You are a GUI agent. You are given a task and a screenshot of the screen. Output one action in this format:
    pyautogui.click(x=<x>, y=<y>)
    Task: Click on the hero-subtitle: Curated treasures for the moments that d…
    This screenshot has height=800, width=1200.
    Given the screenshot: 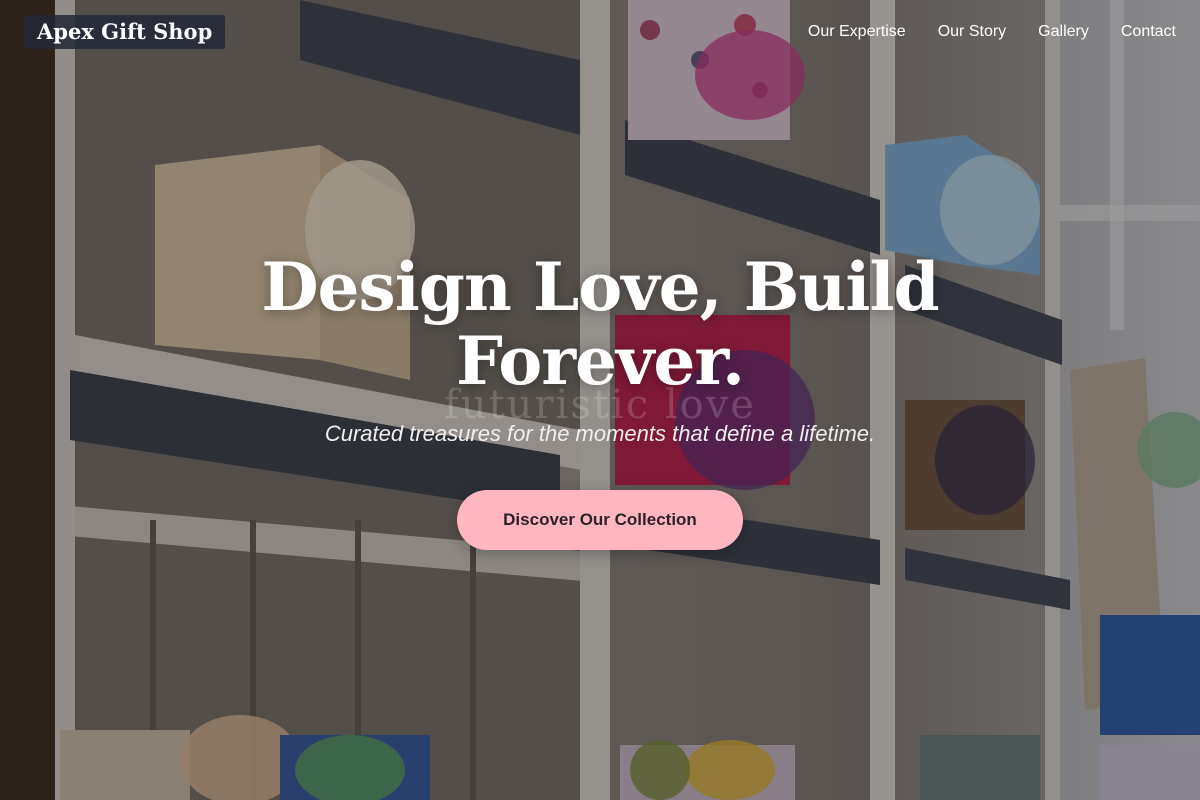 What is the action you would take?
    pyautogui.click(x=600, y=433)
    